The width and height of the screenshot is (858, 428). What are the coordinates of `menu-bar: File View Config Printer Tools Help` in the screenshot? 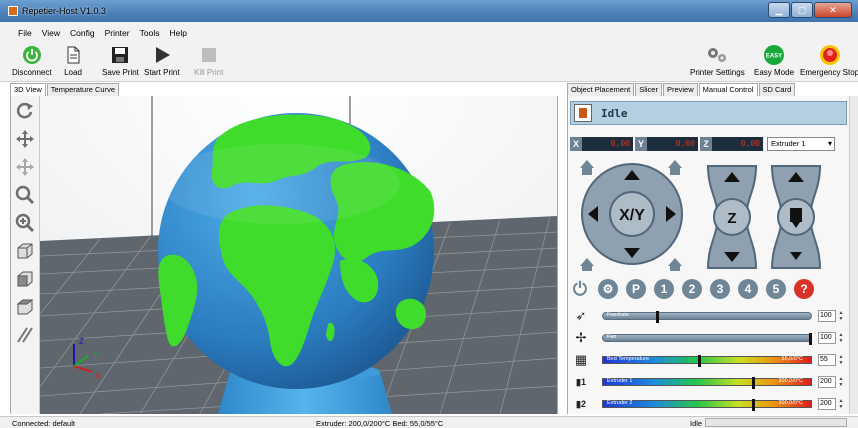 It's located at (429, 32).